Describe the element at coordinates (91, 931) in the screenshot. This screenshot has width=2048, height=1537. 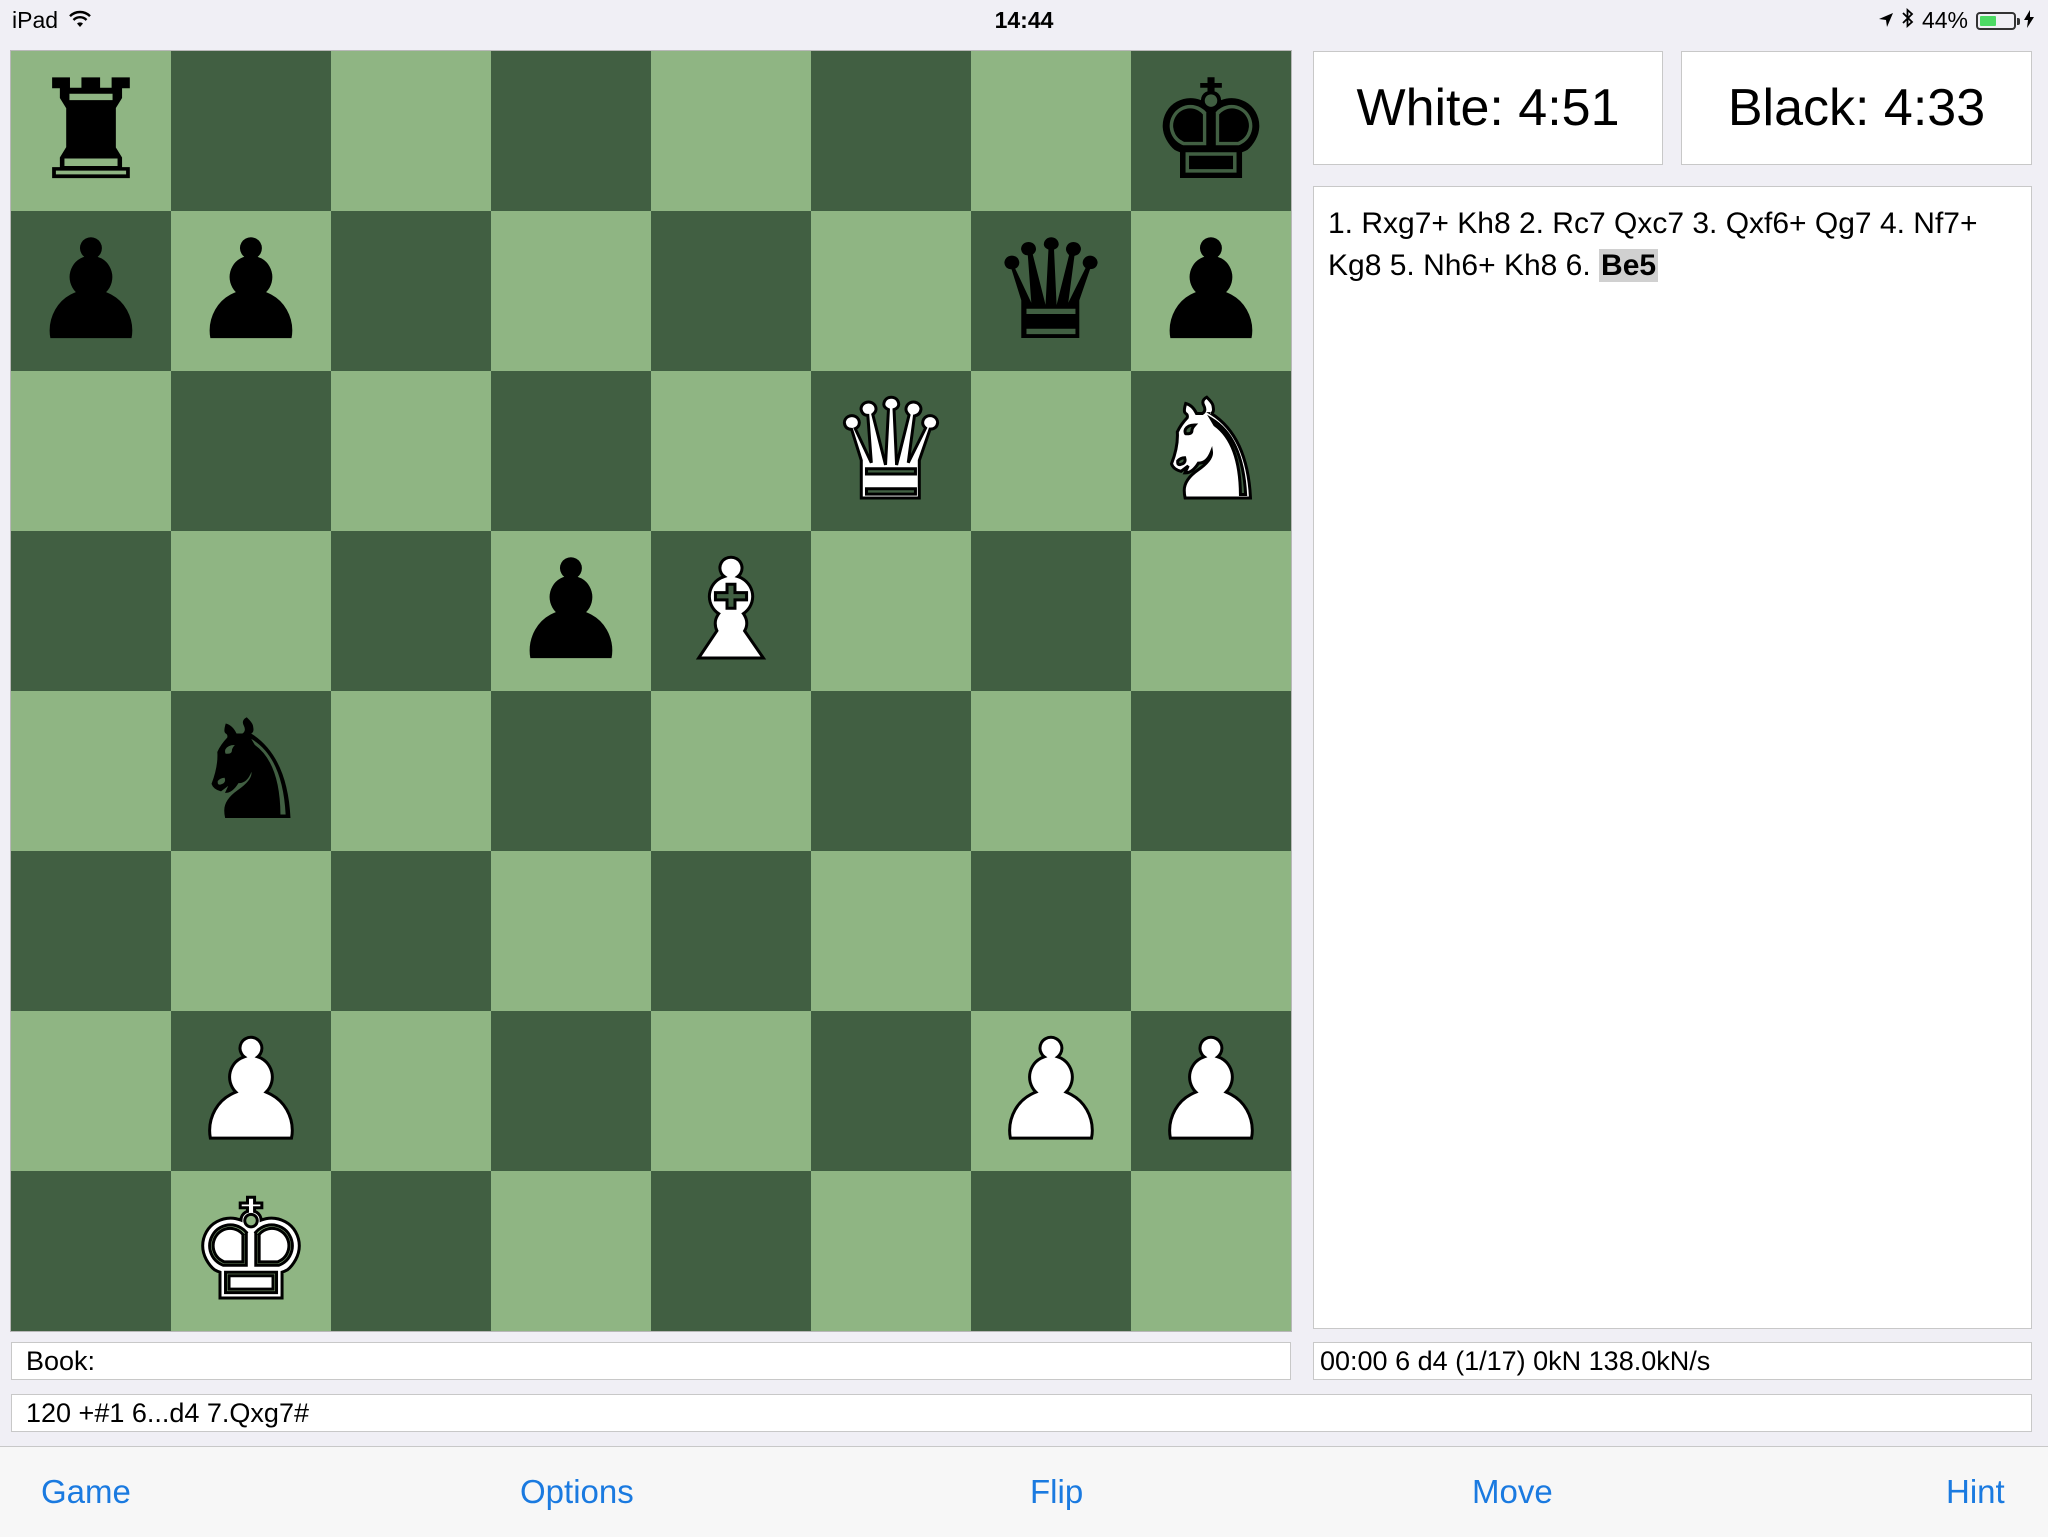
I see `square-a3` at that location.